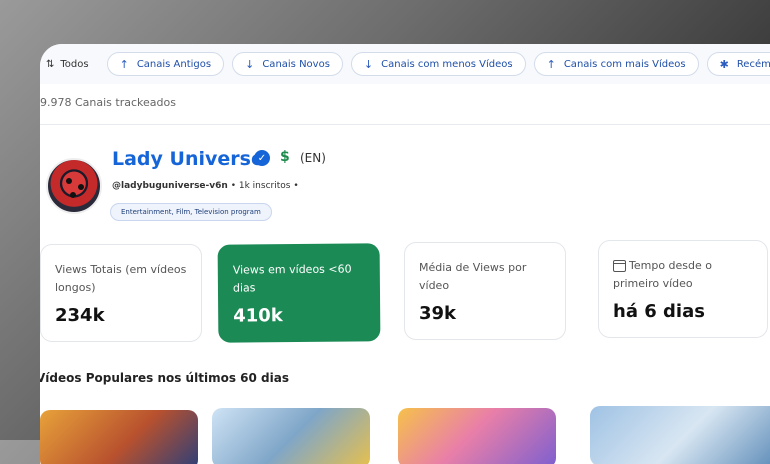  Describe the element at coordinates (264, 186) in the screenshot. I see `subscriber-count: 1k inscritos` at that location.